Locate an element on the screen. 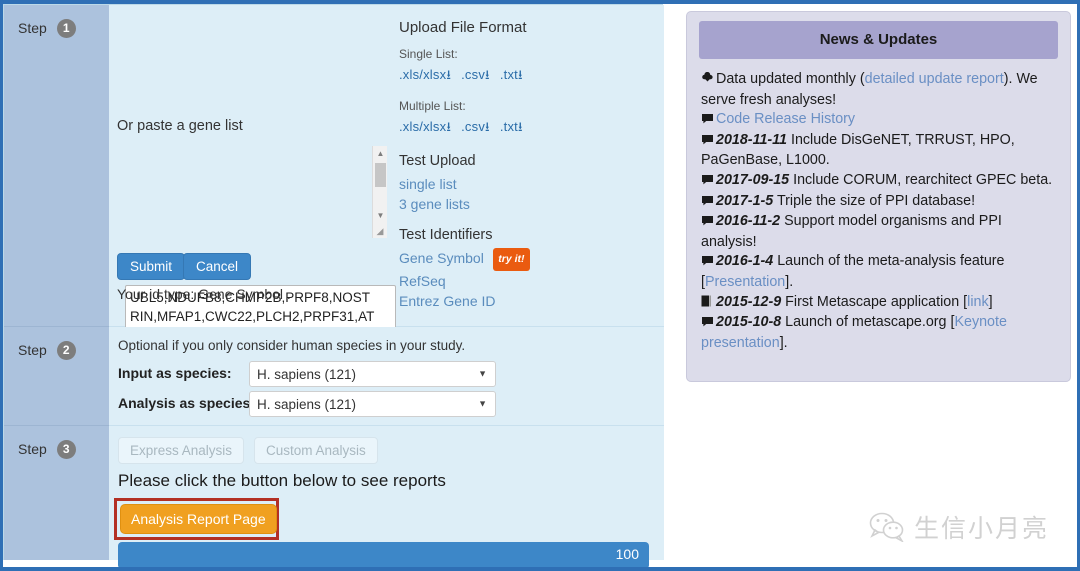 This screenshot has width=1080, height=571. try-it-badge: try it! is located at coordinates (511, 259).